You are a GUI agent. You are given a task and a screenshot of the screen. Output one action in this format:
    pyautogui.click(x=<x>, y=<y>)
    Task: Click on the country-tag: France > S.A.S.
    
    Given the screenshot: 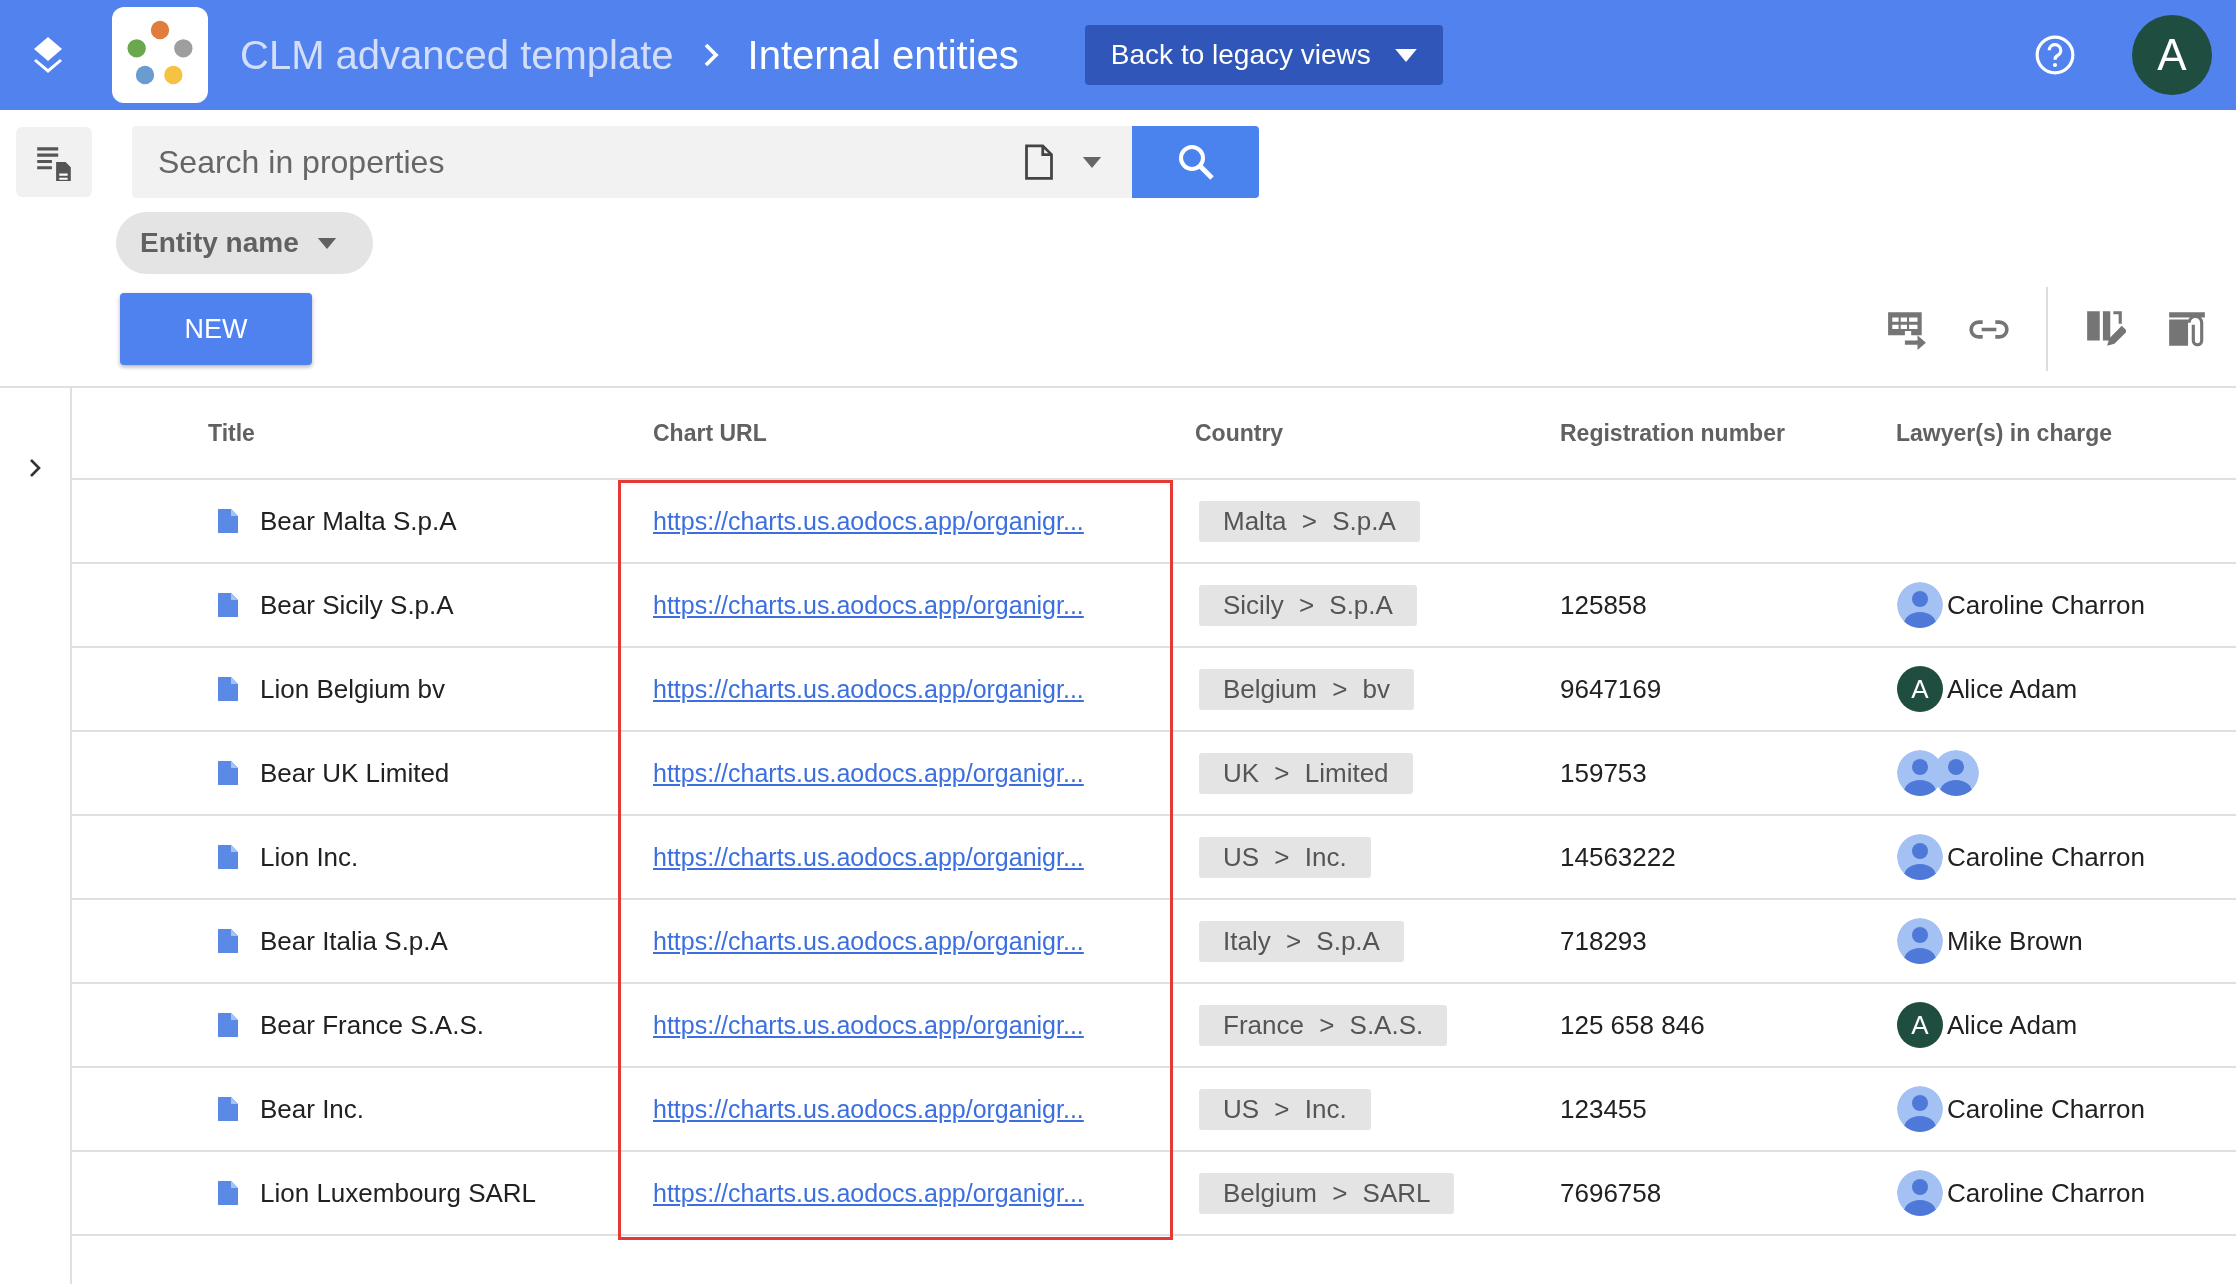 What is the action you would take?
    pyautogui.click(x=1323, y=1025)
    